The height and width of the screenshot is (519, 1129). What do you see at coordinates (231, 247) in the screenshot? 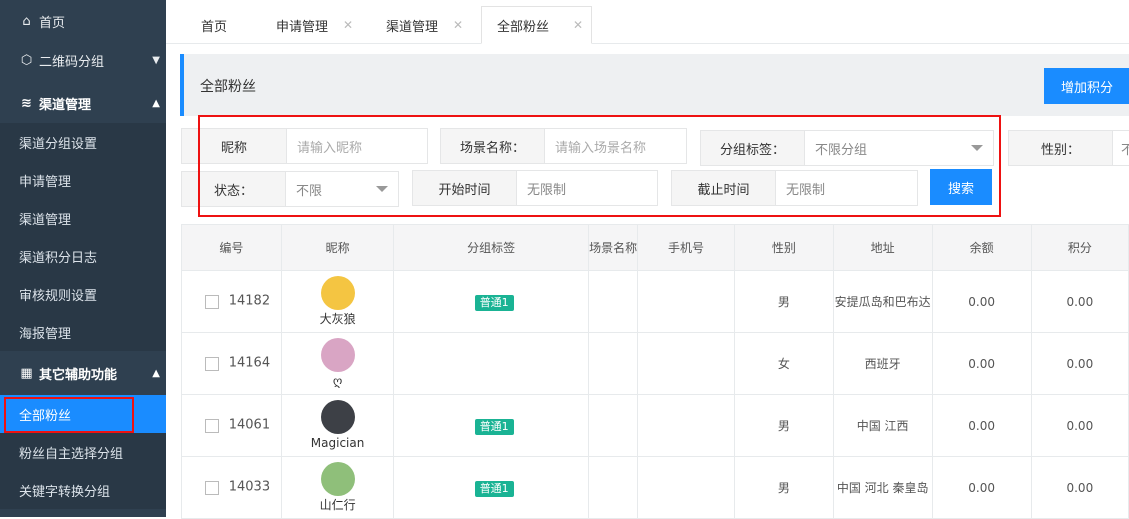
I see `column-header-id: 编号` at bounding box center [231, 247].